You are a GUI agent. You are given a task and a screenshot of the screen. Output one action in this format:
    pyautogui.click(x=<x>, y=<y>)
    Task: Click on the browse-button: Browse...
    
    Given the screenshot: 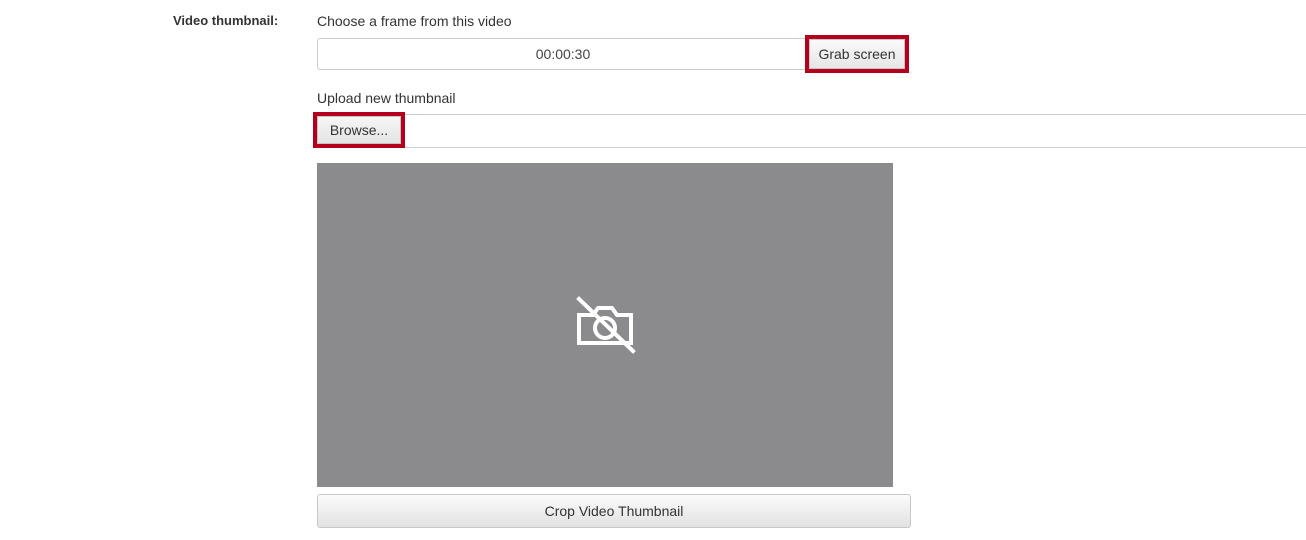 What is the action you would take?
    pyautogui.click(x=359, y=130)
    